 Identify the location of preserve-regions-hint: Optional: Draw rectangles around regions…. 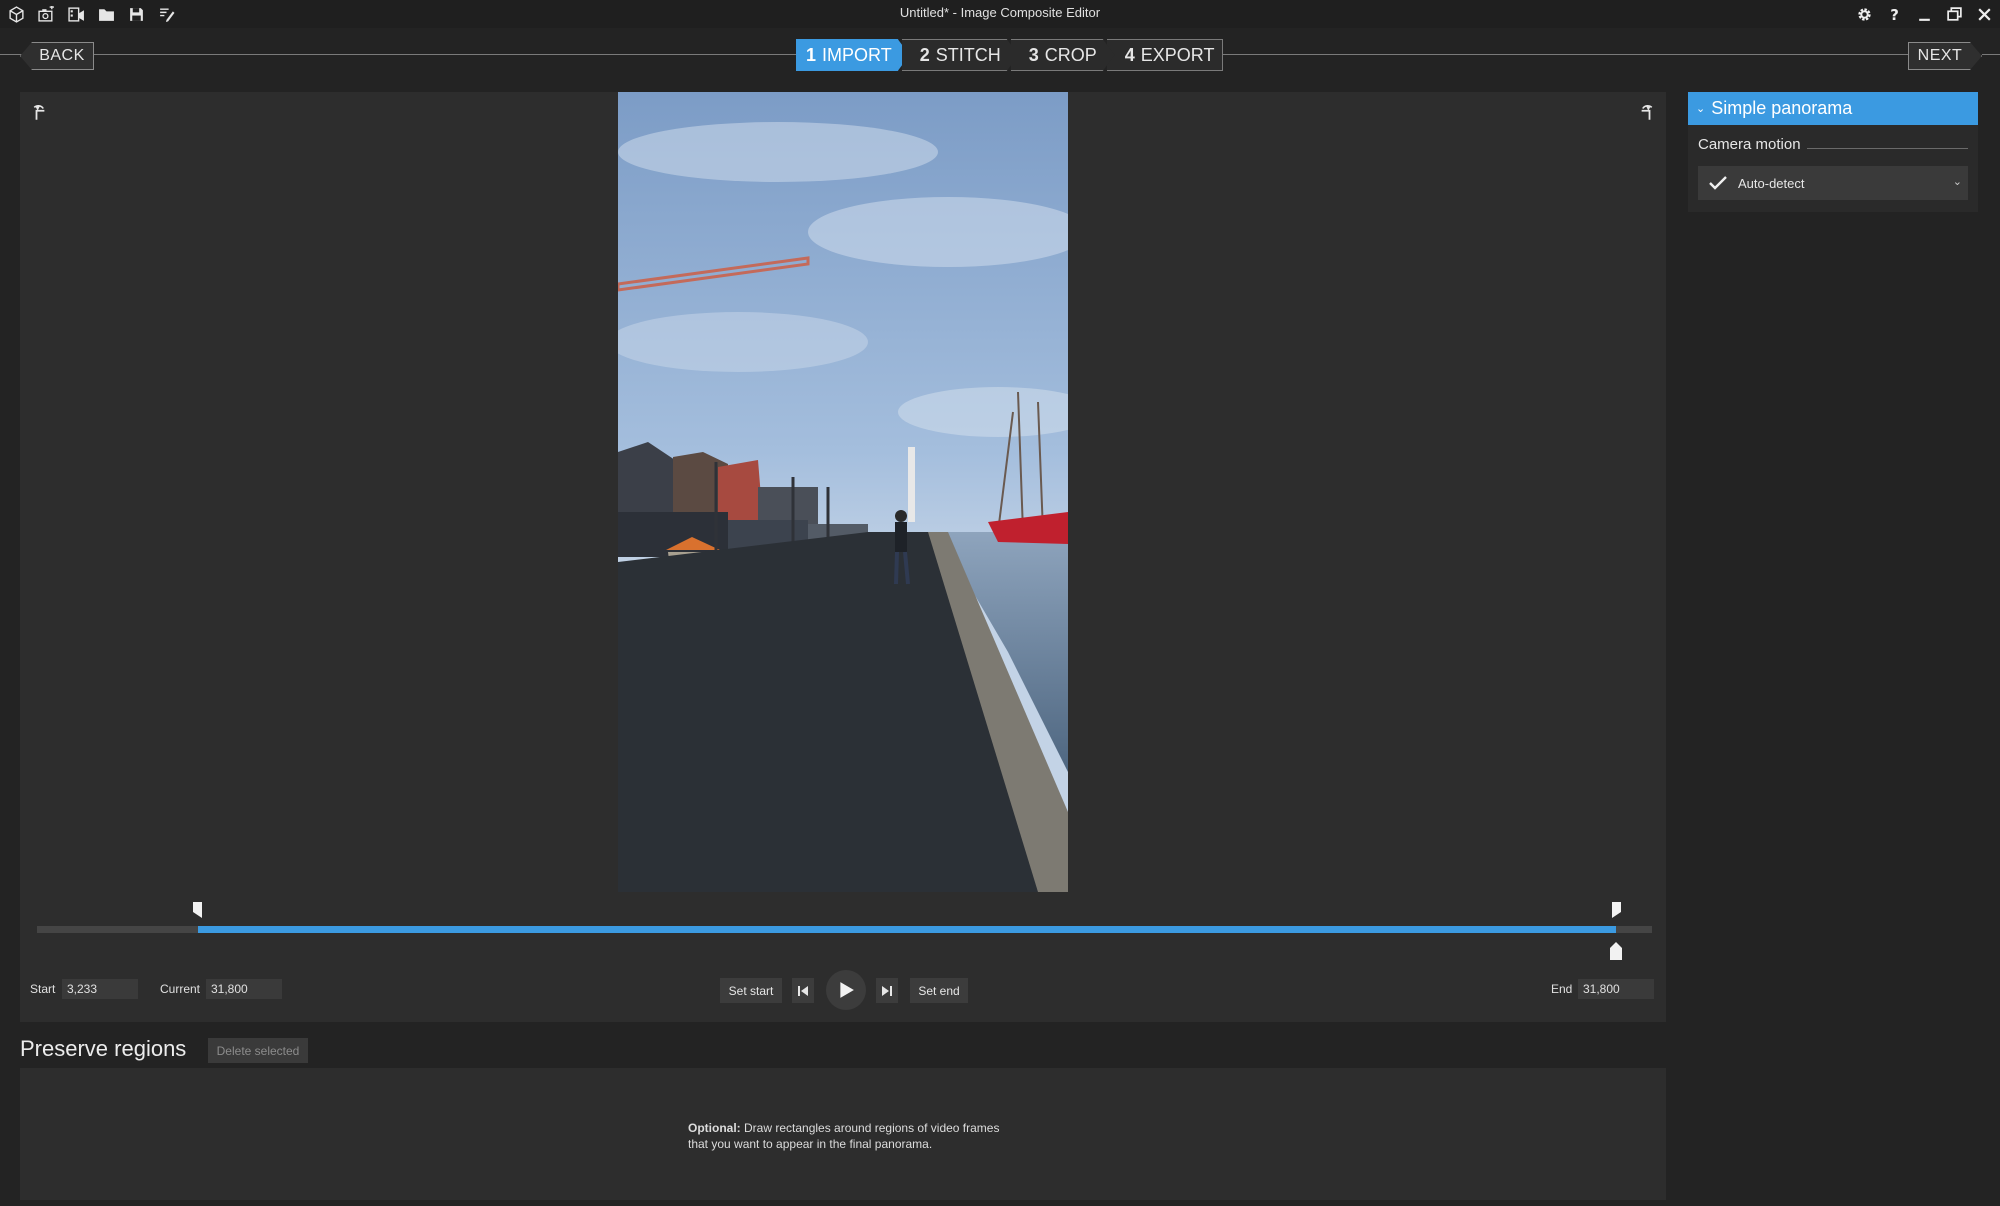
(848, 1136).